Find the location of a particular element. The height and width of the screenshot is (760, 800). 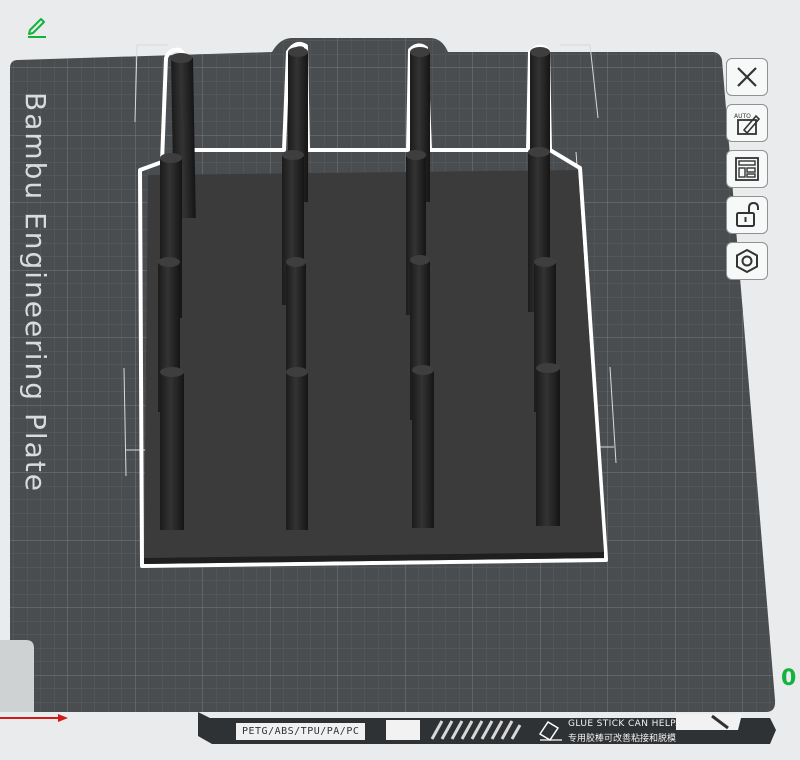

auto-orient-icon: AUTO is located at coordinates (747, 124).